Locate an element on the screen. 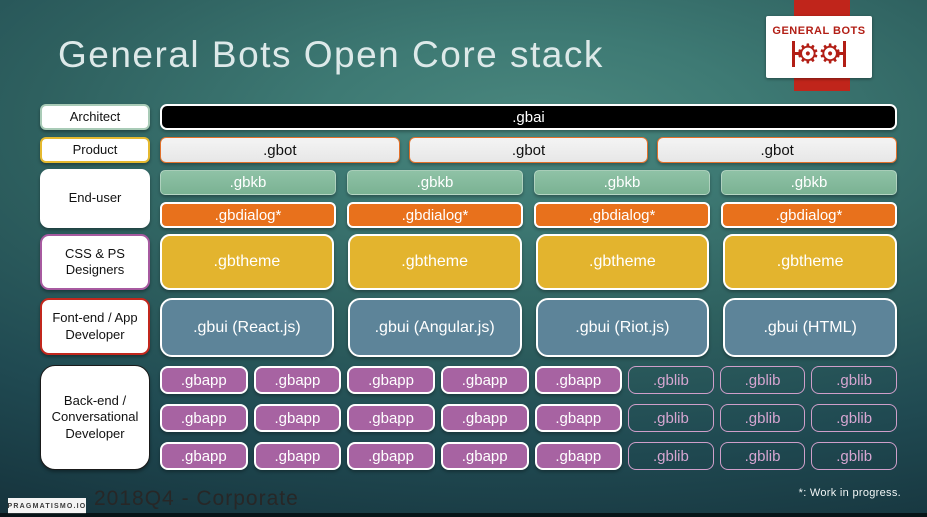  role-label-frontend-app-developer: Font-end / App Developer is located at coordinates (95, 326).